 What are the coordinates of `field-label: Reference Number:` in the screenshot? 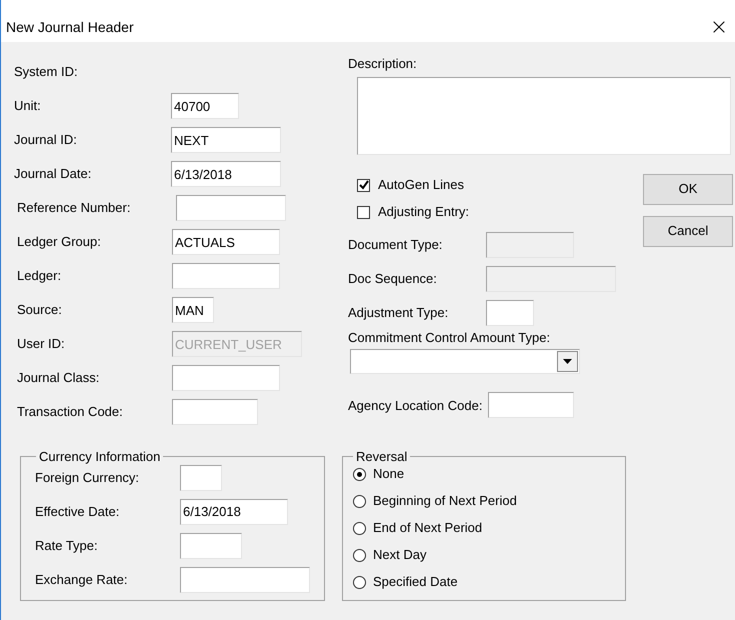 It's located at (74, 208).